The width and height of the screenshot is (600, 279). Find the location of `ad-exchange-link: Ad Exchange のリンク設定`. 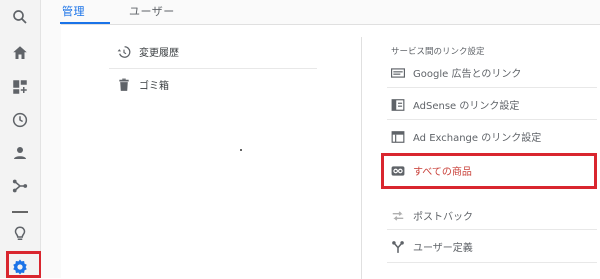

ad-exchange-link: Ad Exchange のリンク設定 is located at coordinates (466, 136).